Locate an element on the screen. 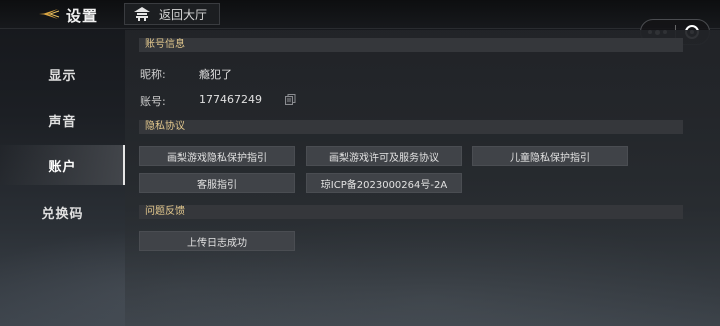 Image resolution: width=720 pixels, height=326 pixels. return-lobby-button: 返回大厅 is located at coordinates (172, 14).